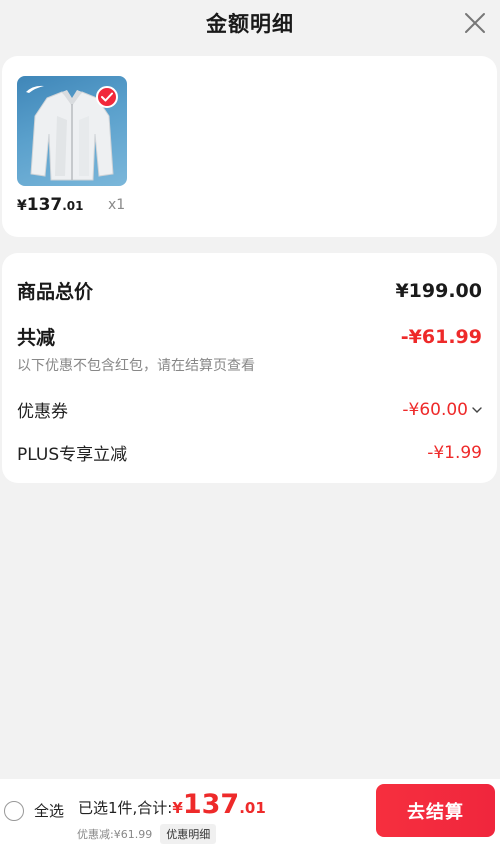  What do you see at coordinates (252, 808) in the screenshot?
I see `sum-decimal: .01` at bounding box center [252, 808].